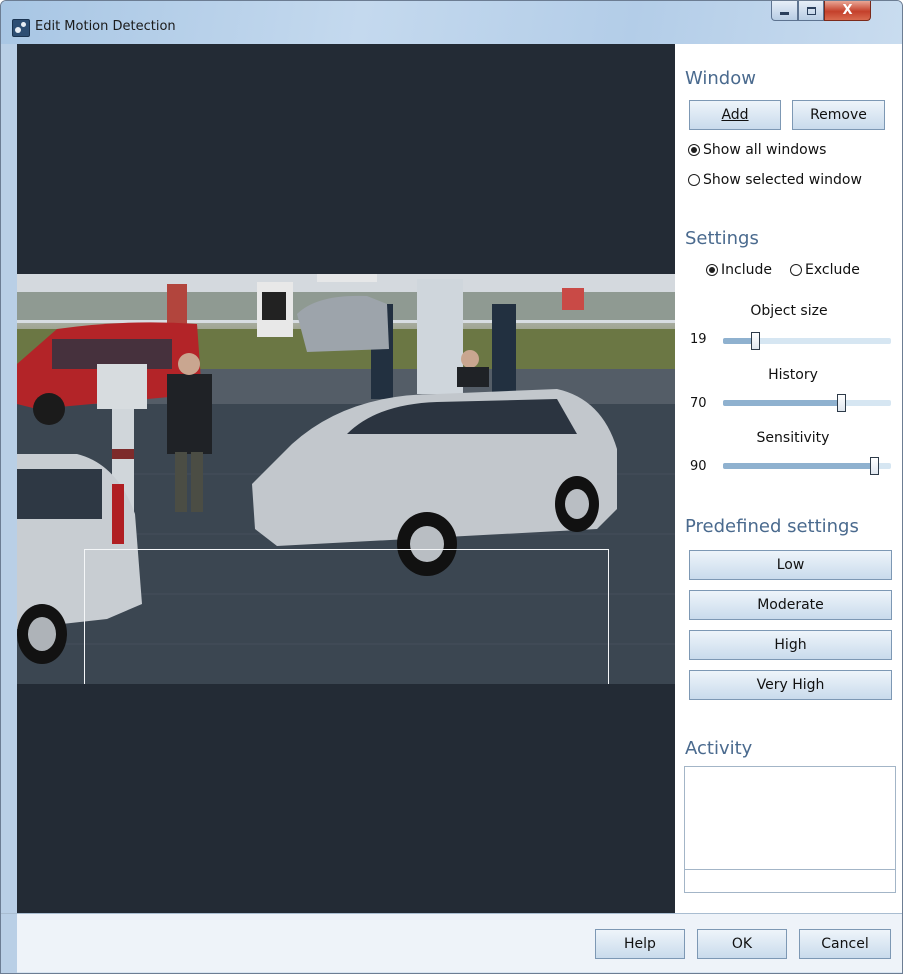 This screenshot has width=903, height=974. Describe the element at coordinates (451, 22) in the screenshot. I see `title-bar: Edit Motion Detection X` at that location.